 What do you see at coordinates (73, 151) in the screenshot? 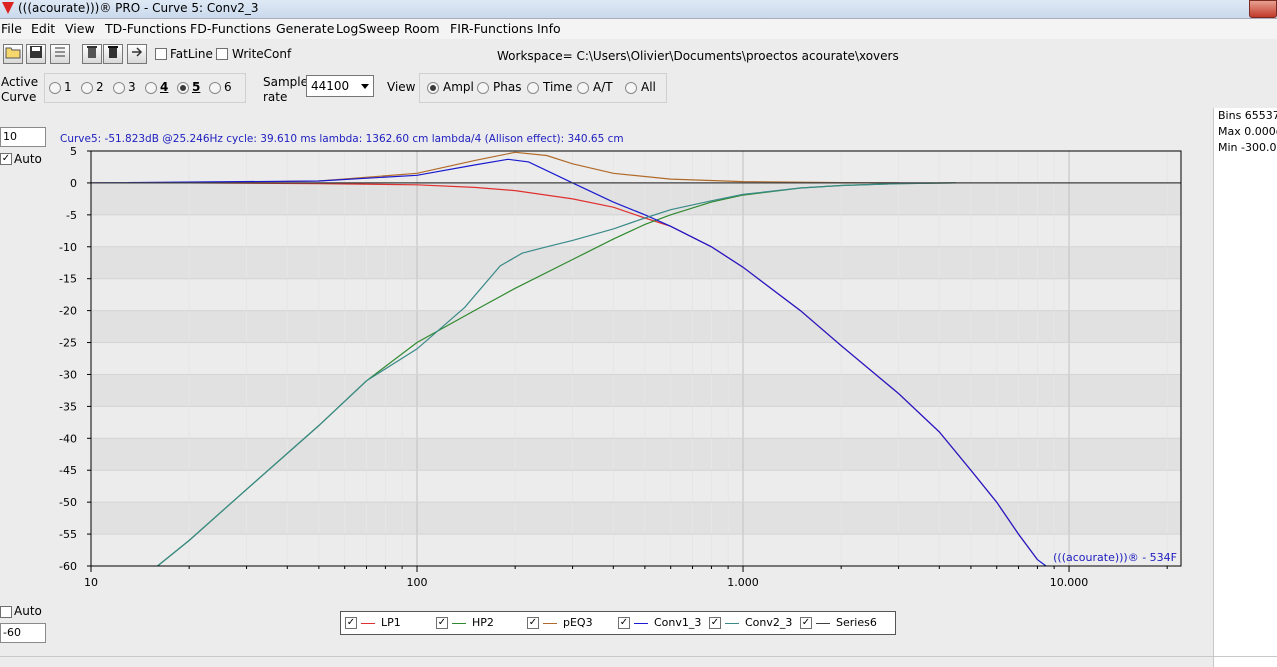
I see `y-tick-label: 5` at bounding box center [73, 151].